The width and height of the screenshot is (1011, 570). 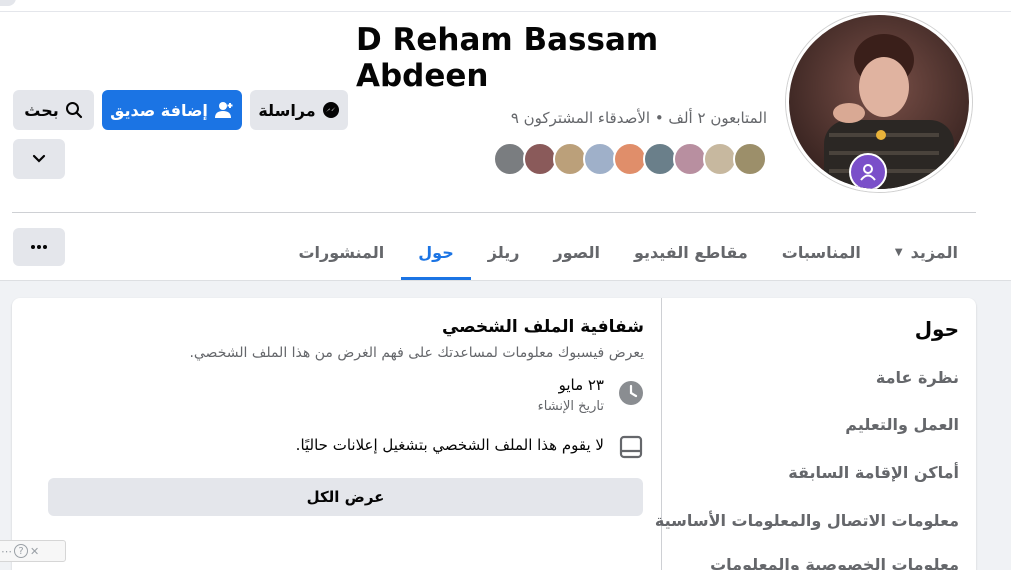 I want to click on caret-down-icon: ▼, so click(x=898, y=252).